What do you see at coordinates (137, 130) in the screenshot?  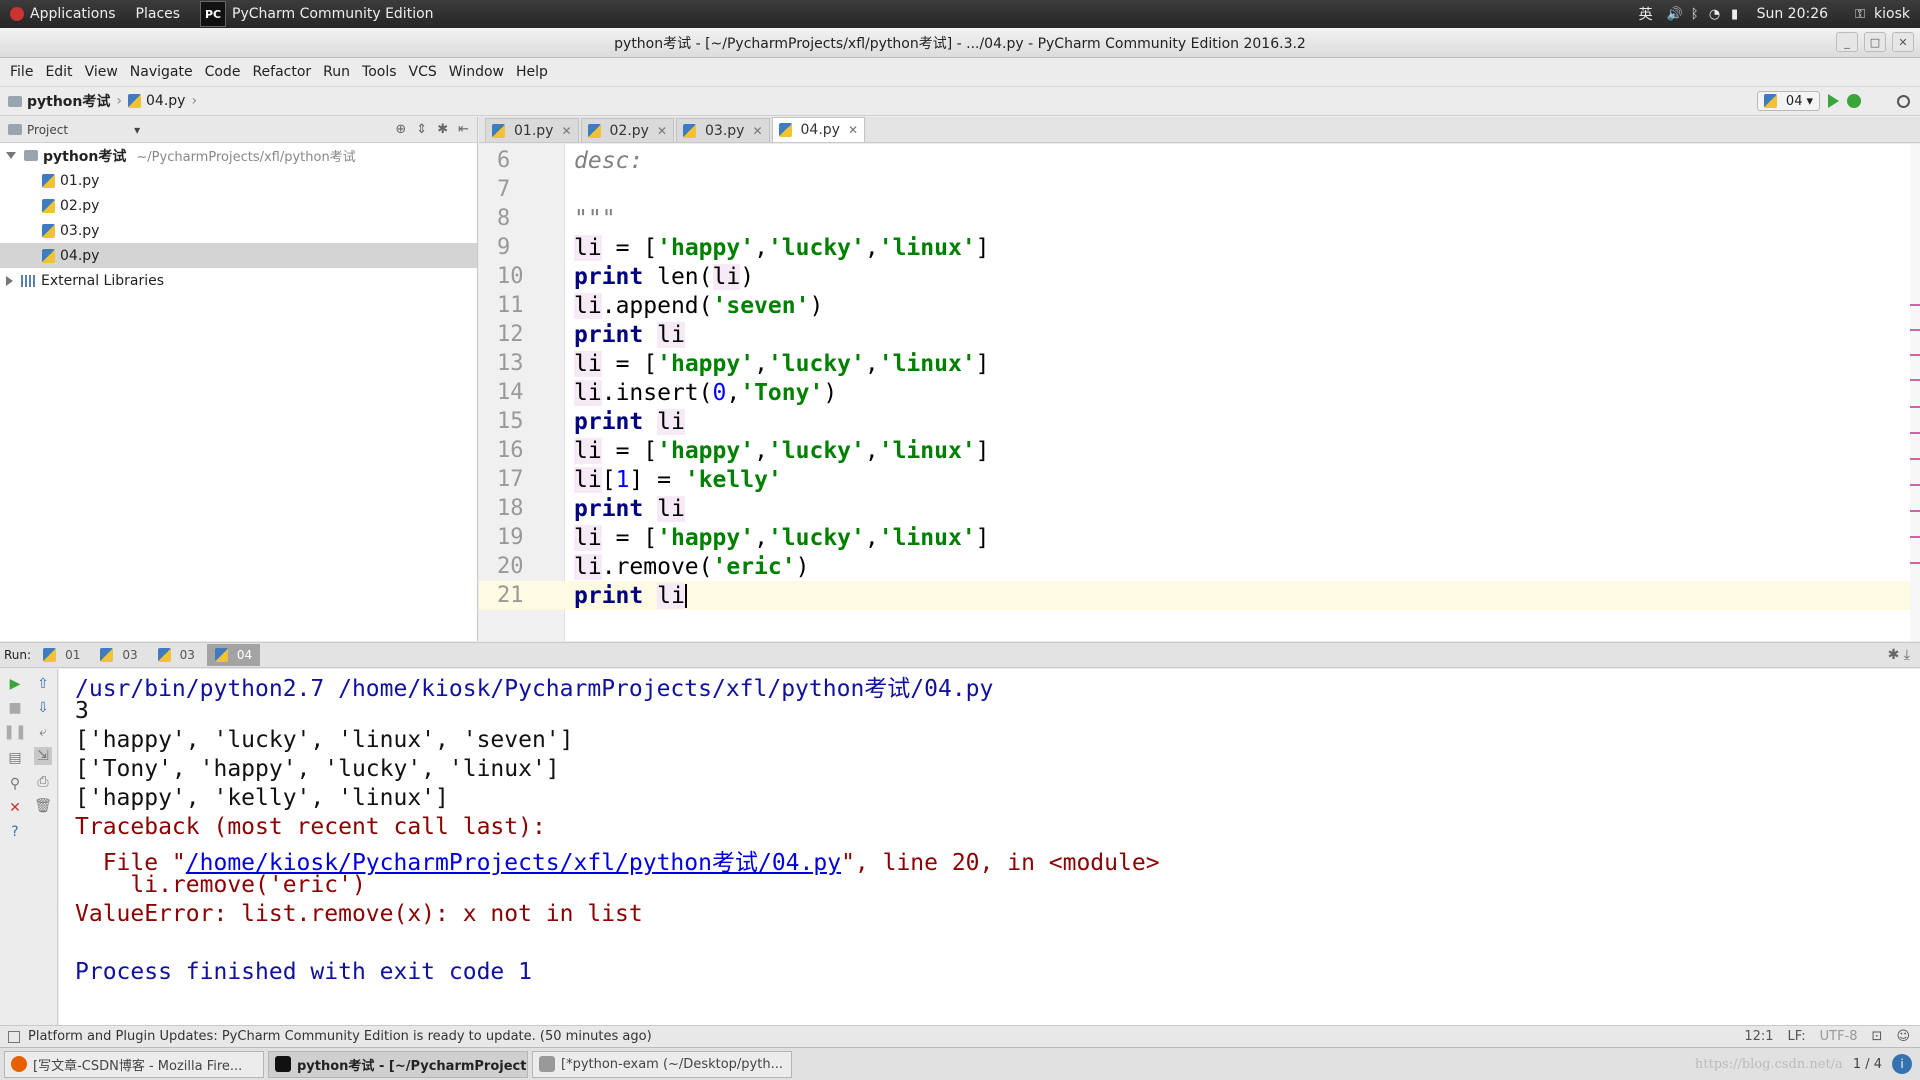 I see `chevron-down-icon: ▾` at bounding box center [137, 130].